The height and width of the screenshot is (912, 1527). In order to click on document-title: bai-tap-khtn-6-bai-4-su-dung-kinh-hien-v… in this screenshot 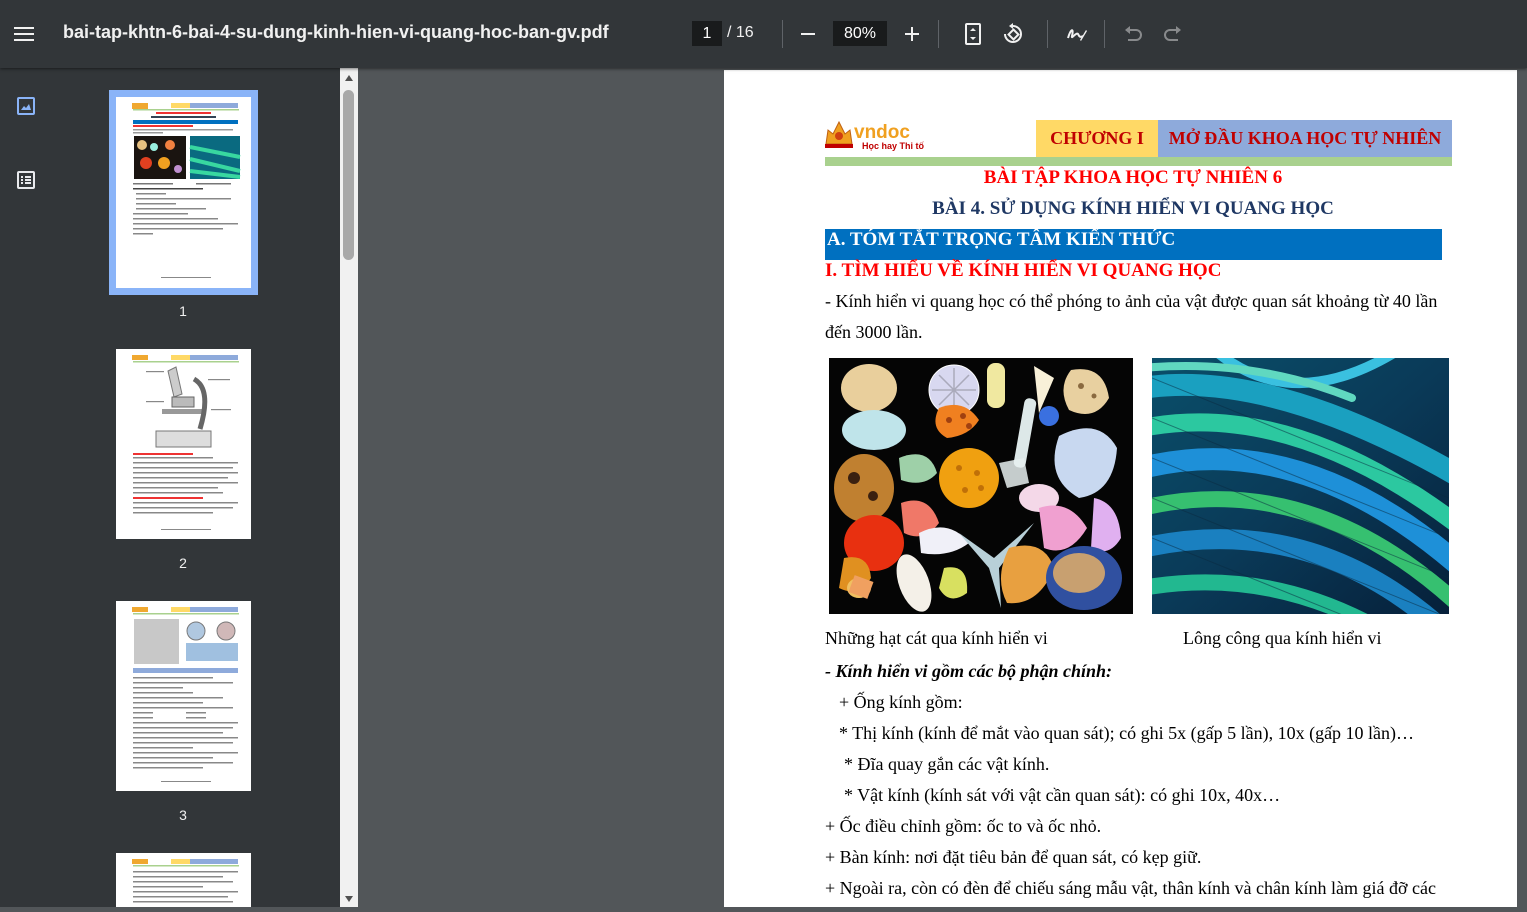, I will do `click(336, 32)`.